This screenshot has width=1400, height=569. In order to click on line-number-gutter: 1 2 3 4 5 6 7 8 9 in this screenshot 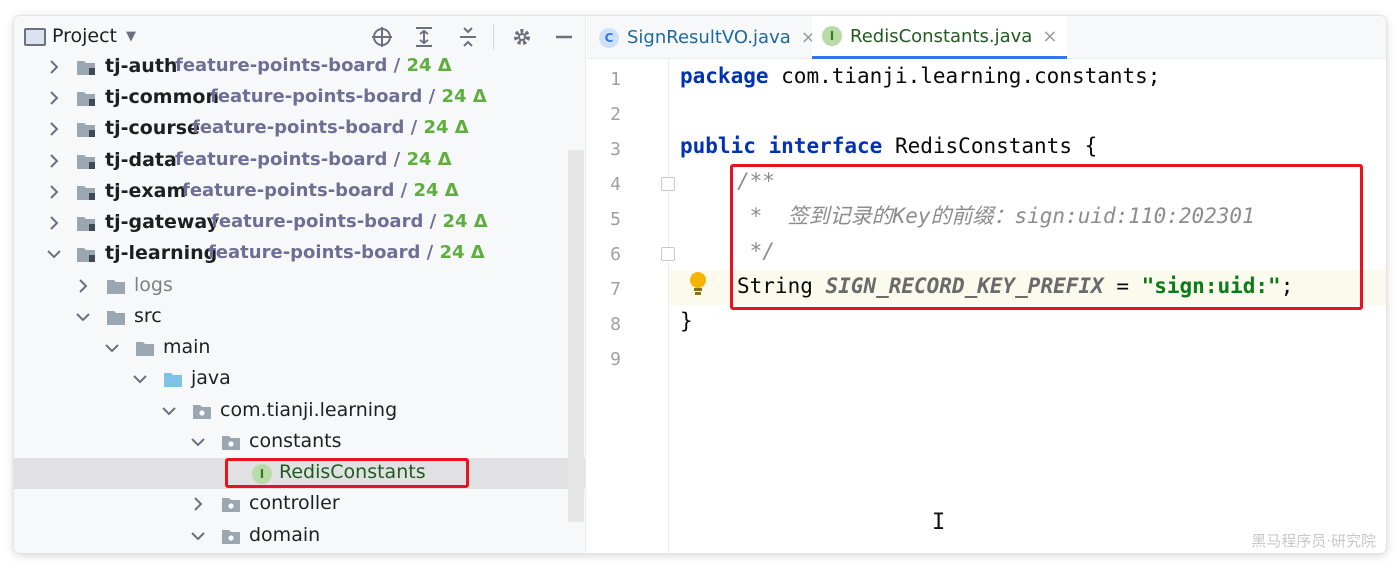, I will do `click(631, 306)`.